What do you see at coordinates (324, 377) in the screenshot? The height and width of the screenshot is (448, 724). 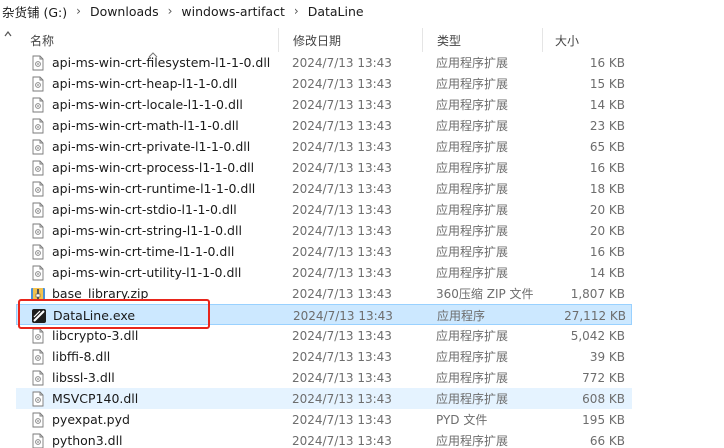 I see `file-row: libssl-3.dll 2024/7/13 13:43 应用程序扩展 772 KB` at bounding box center [324, 377].